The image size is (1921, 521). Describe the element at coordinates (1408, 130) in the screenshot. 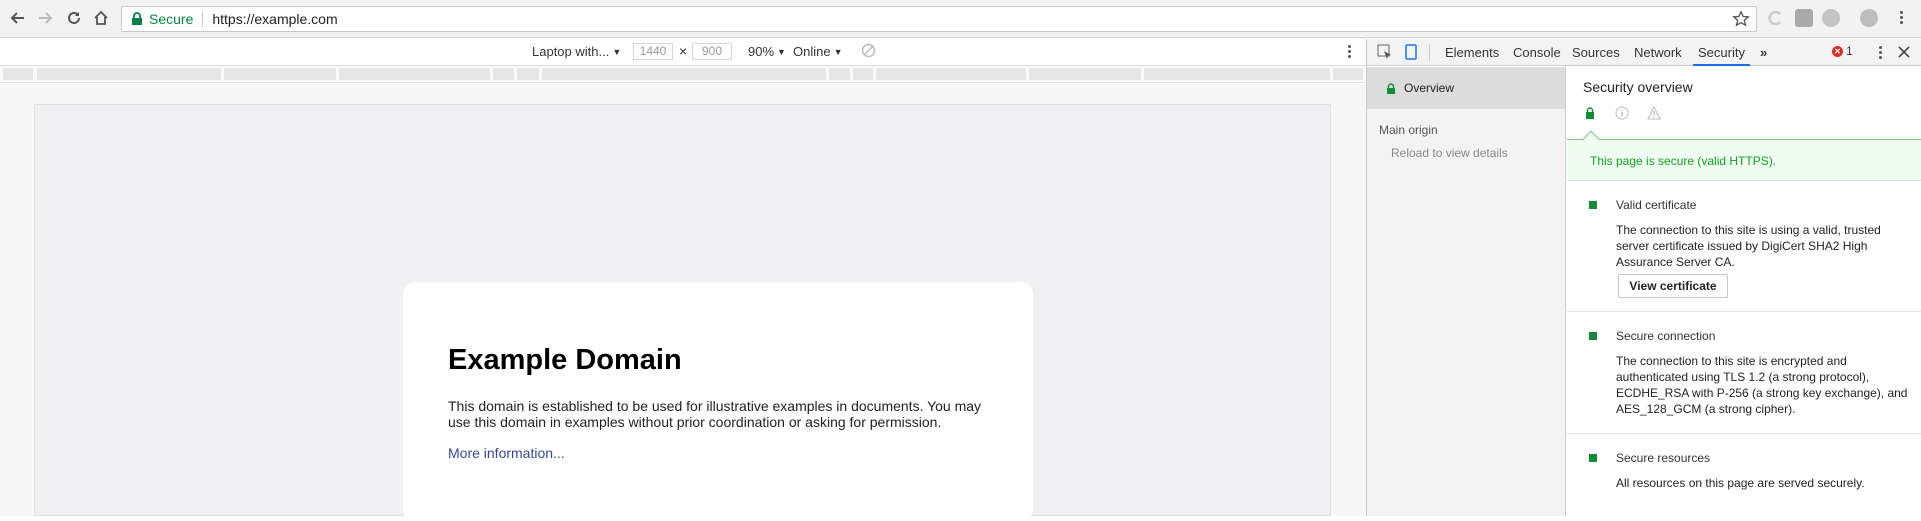

I see `main-origin-heading: Main origin` at that location.